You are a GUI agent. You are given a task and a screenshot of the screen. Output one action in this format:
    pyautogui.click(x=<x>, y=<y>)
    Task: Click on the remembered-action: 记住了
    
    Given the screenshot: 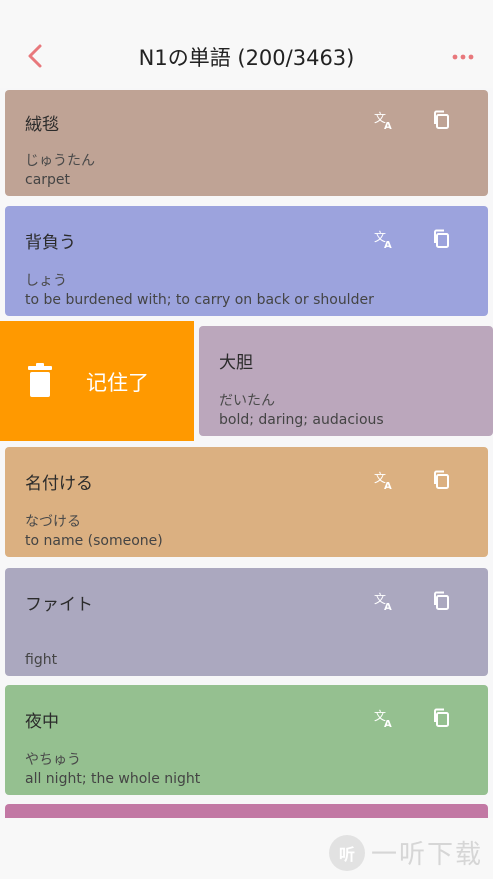 What is the action you would take?
    pyautogui.click(x=97, y=381)
    